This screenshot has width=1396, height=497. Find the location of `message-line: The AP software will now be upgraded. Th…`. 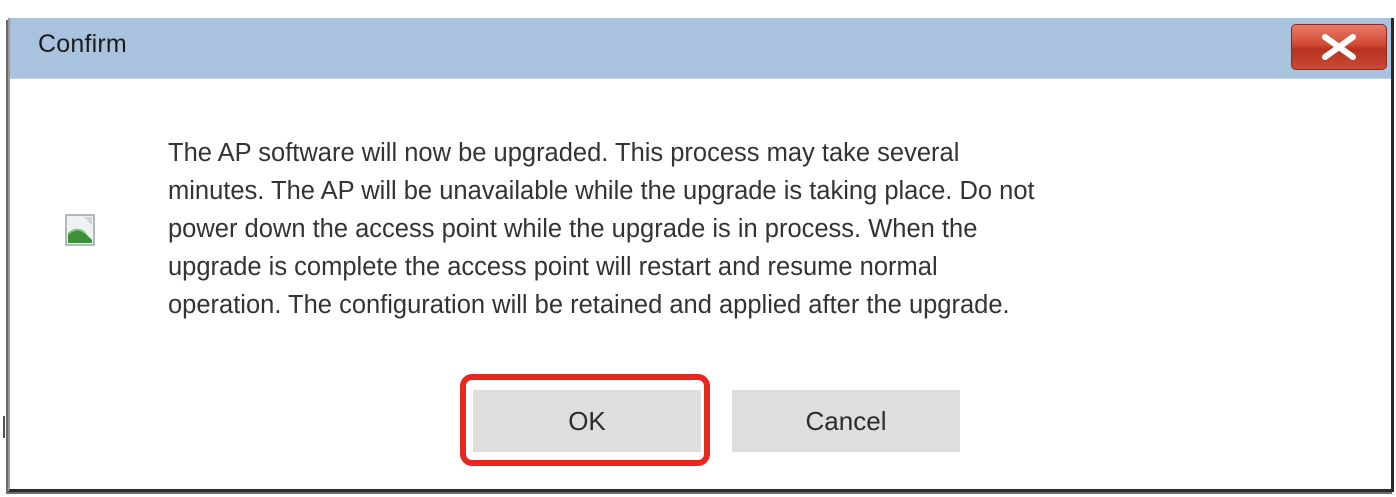

message-line: The AP software will now be upgraded. Th… is located at coordinates (564, 153).